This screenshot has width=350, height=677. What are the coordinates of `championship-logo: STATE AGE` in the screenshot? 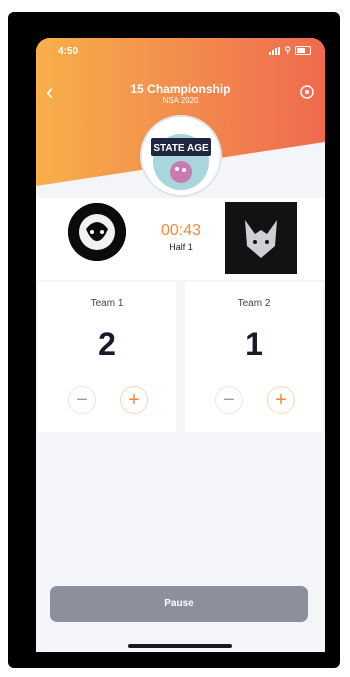 It's located at (181, 156).